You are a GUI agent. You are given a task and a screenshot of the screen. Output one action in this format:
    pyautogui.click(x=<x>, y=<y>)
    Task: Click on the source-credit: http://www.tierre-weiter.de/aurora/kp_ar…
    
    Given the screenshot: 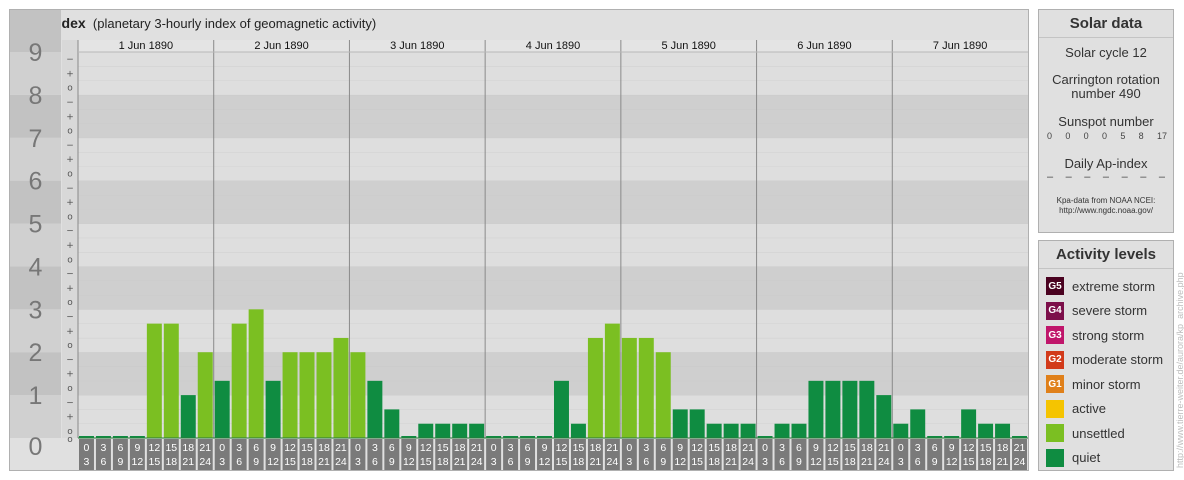 What is the action you would take?
    pyautogui.click(x=1179, y=370)
    